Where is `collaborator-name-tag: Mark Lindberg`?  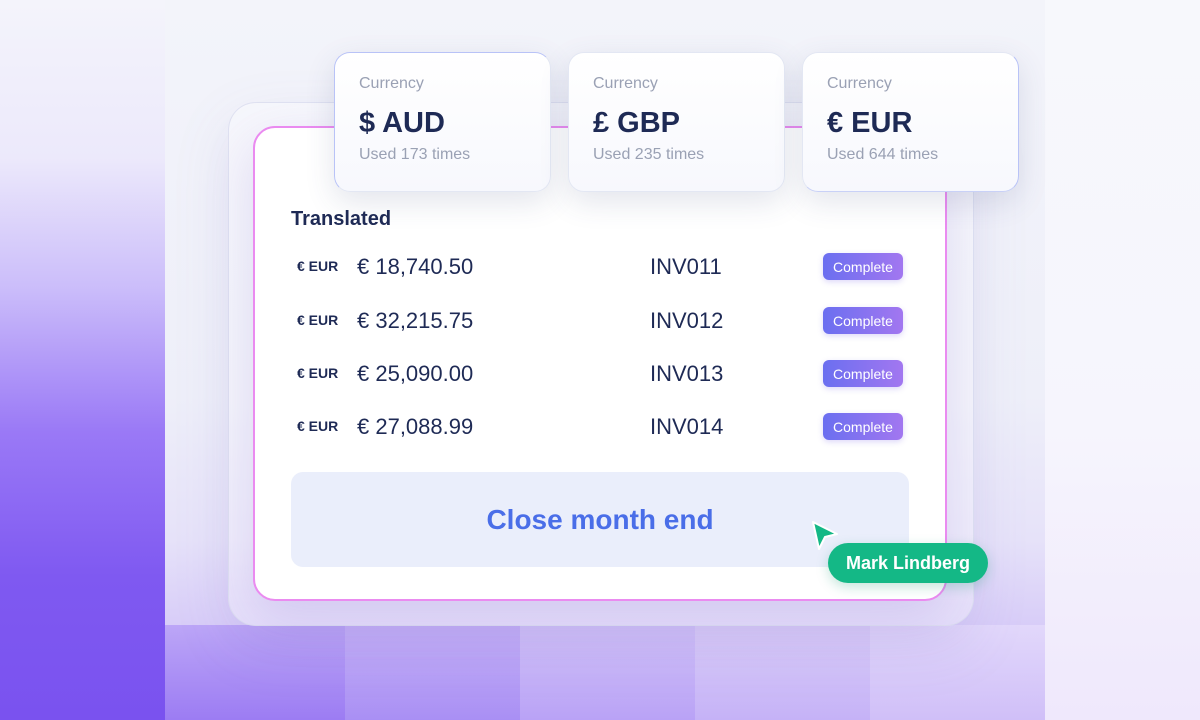
collaborator-name-tag: Mark Lindberg is located at coordinates (908, 563).